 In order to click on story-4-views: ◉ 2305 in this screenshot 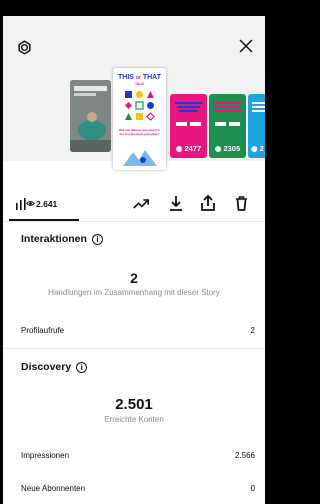, I will do `click(227, 148)`.